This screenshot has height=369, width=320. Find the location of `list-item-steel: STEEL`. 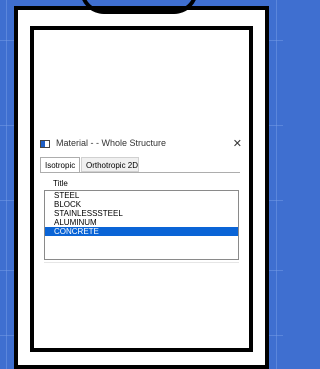

list-item-steel: STEEL is located at coordinates (141, 195).